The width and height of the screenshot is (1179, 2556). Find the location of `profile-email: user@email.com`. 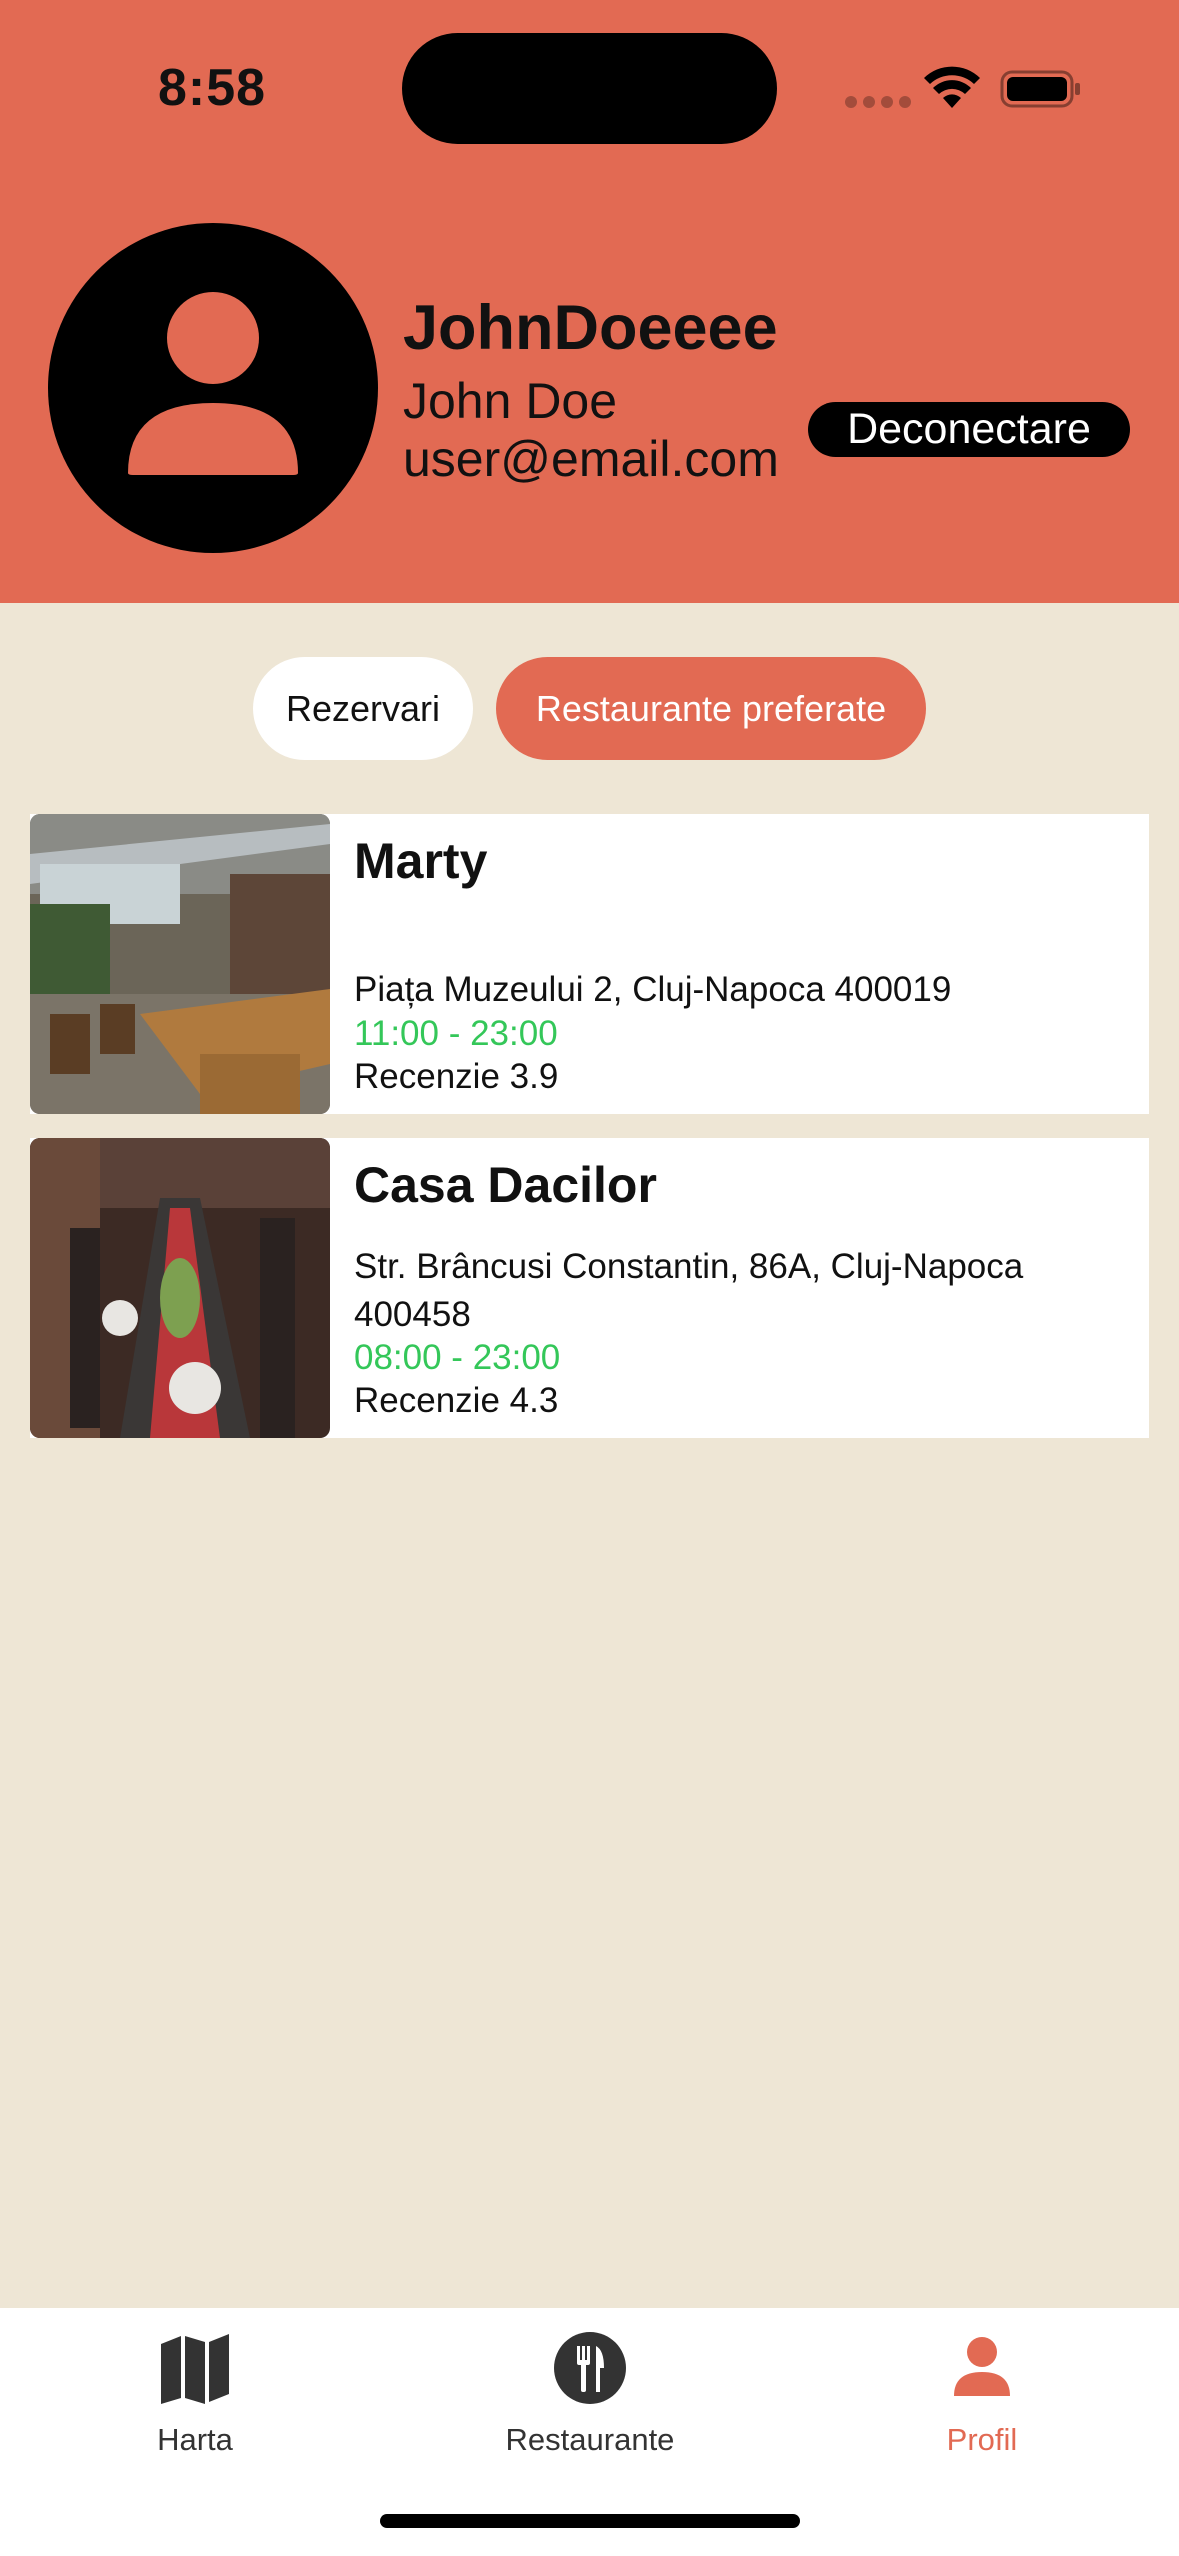

profile-email: user@email.com is located at coordinates (591, 459).